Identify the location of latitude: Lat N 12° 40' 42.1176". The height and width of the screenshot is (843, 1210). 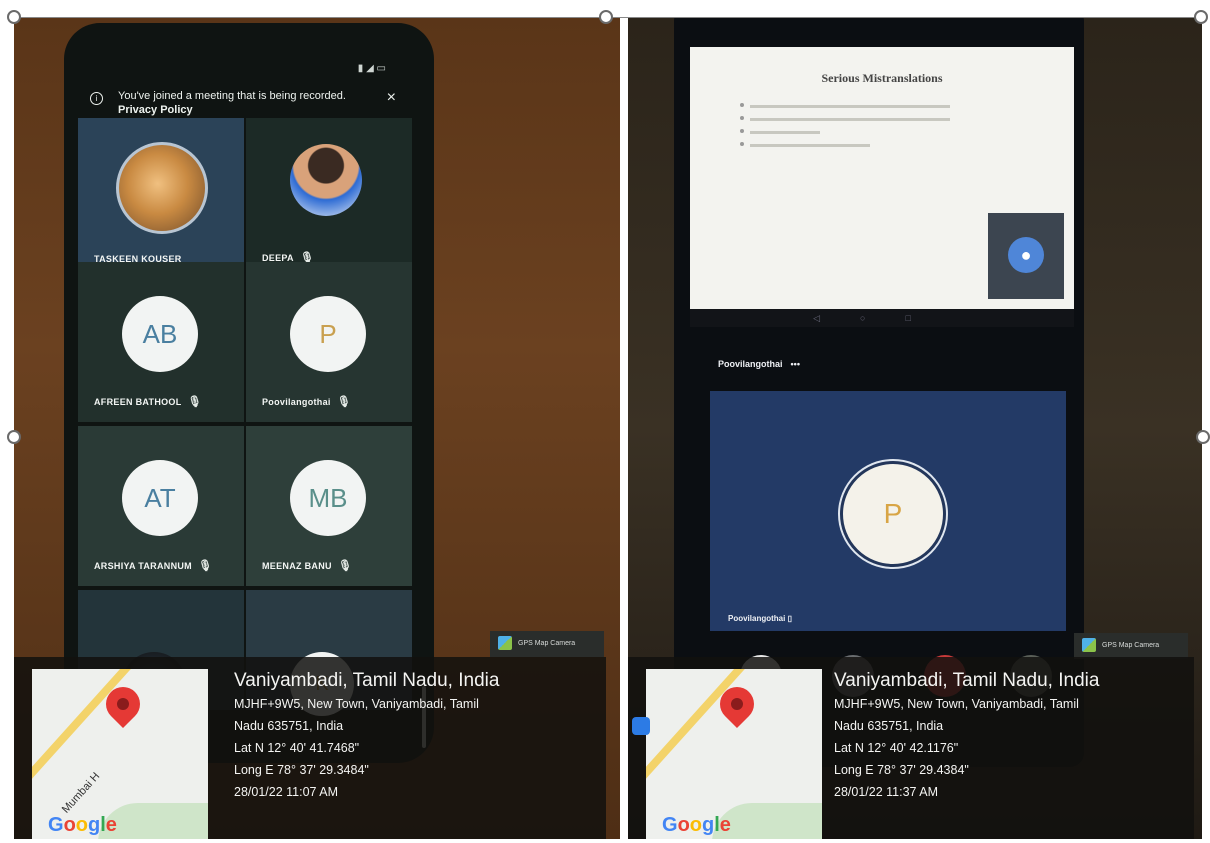
(896, 748).